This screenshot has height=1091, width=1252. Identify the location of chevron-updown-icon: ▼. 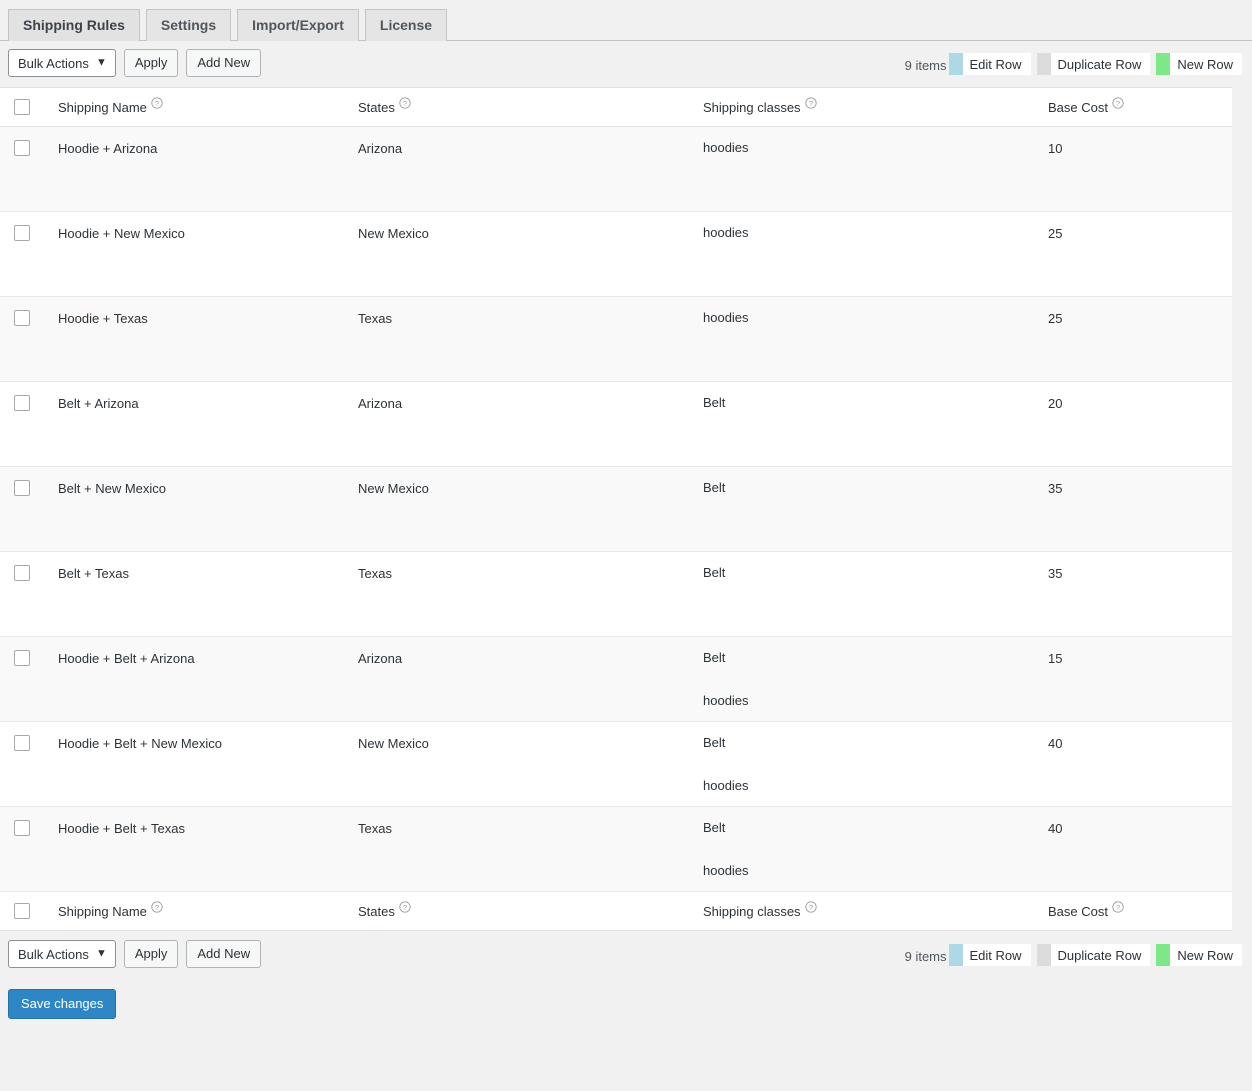
(101, 953).